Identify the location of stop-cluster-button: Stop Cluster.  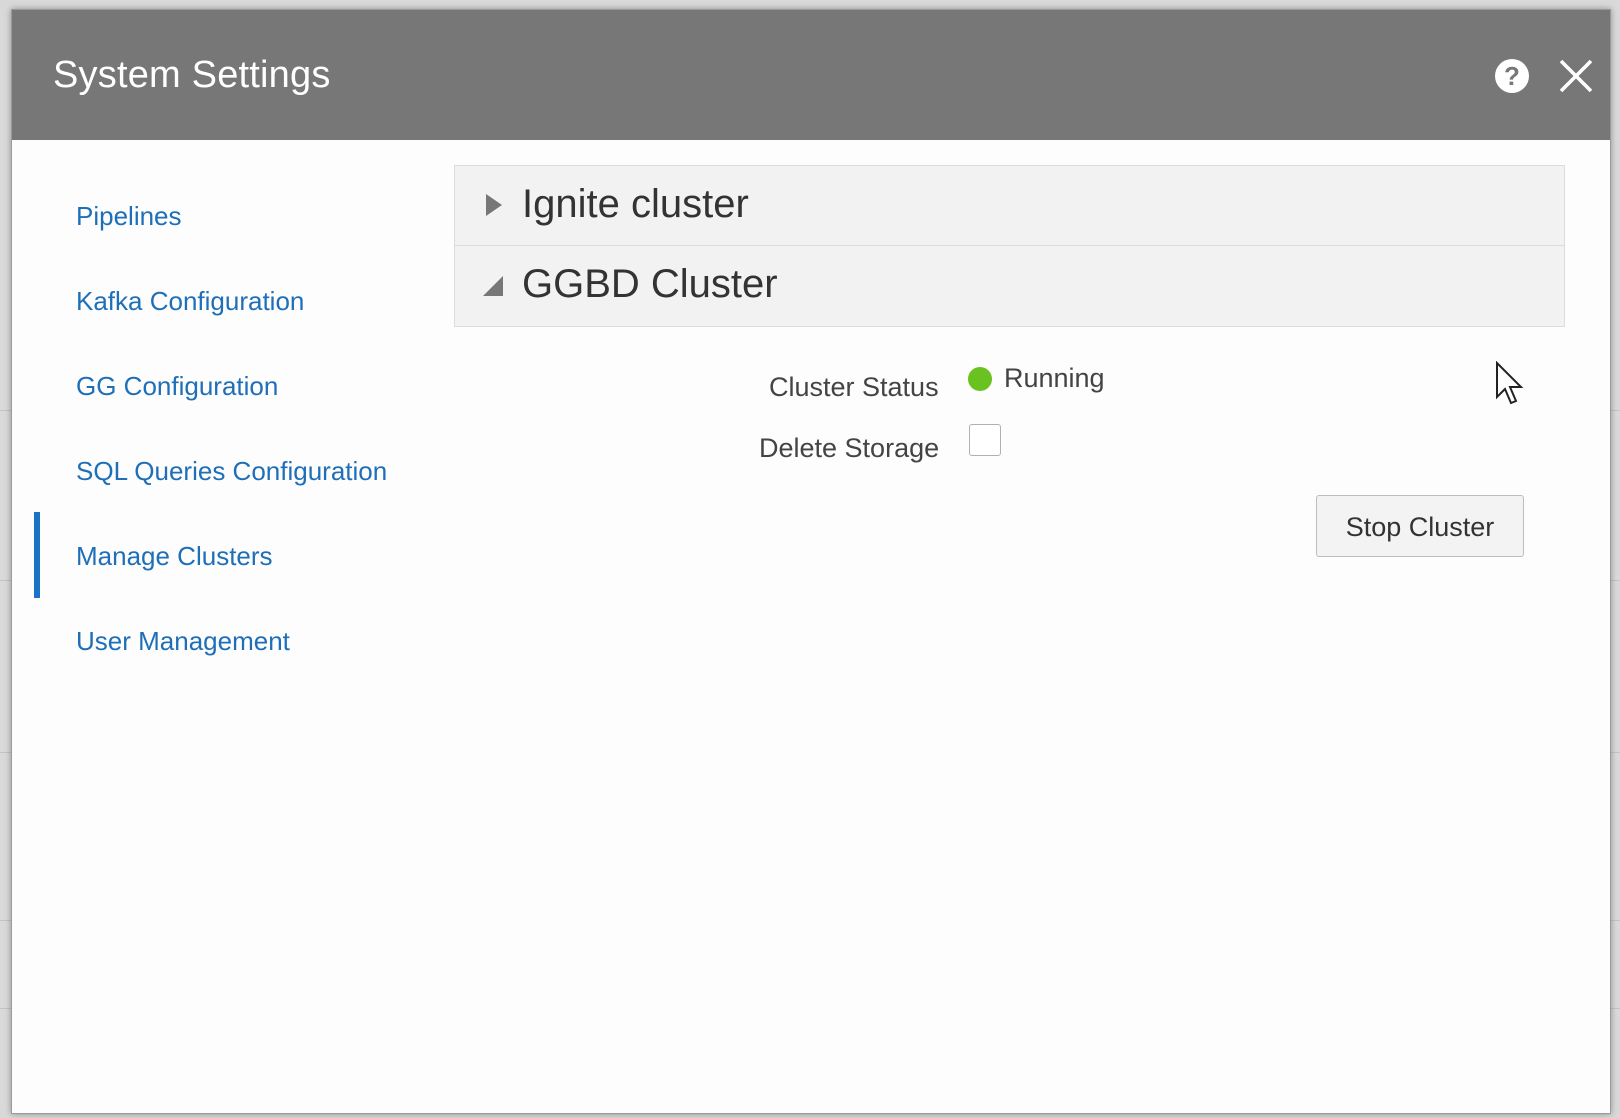
(1420, 526).